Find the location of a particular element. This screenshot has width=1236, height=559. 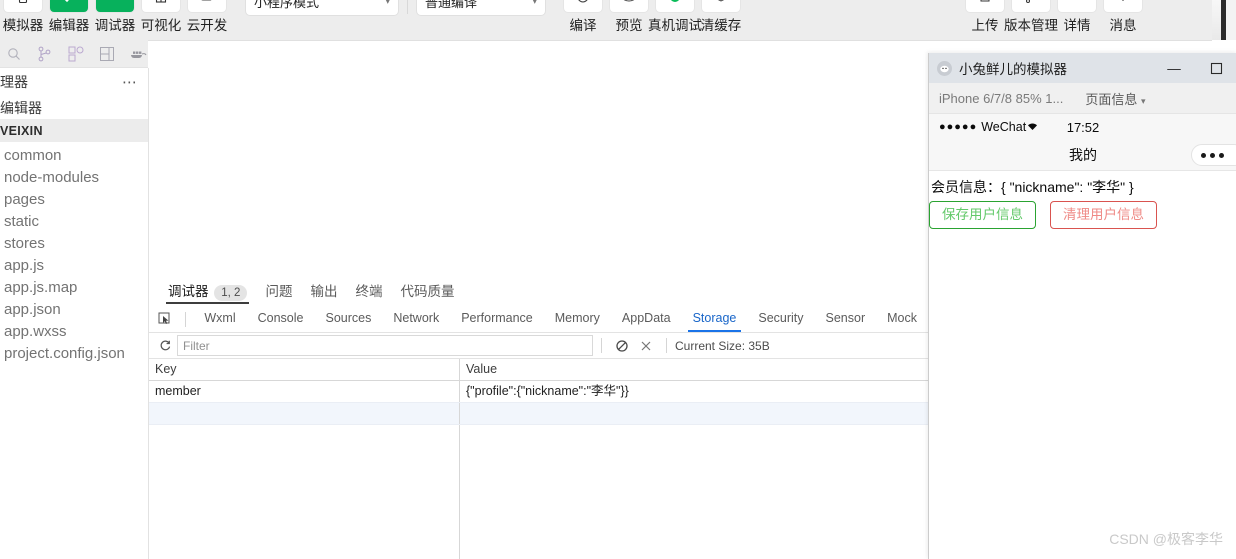

toolbar-label: 消息 is located at coordinates (1123, 25).